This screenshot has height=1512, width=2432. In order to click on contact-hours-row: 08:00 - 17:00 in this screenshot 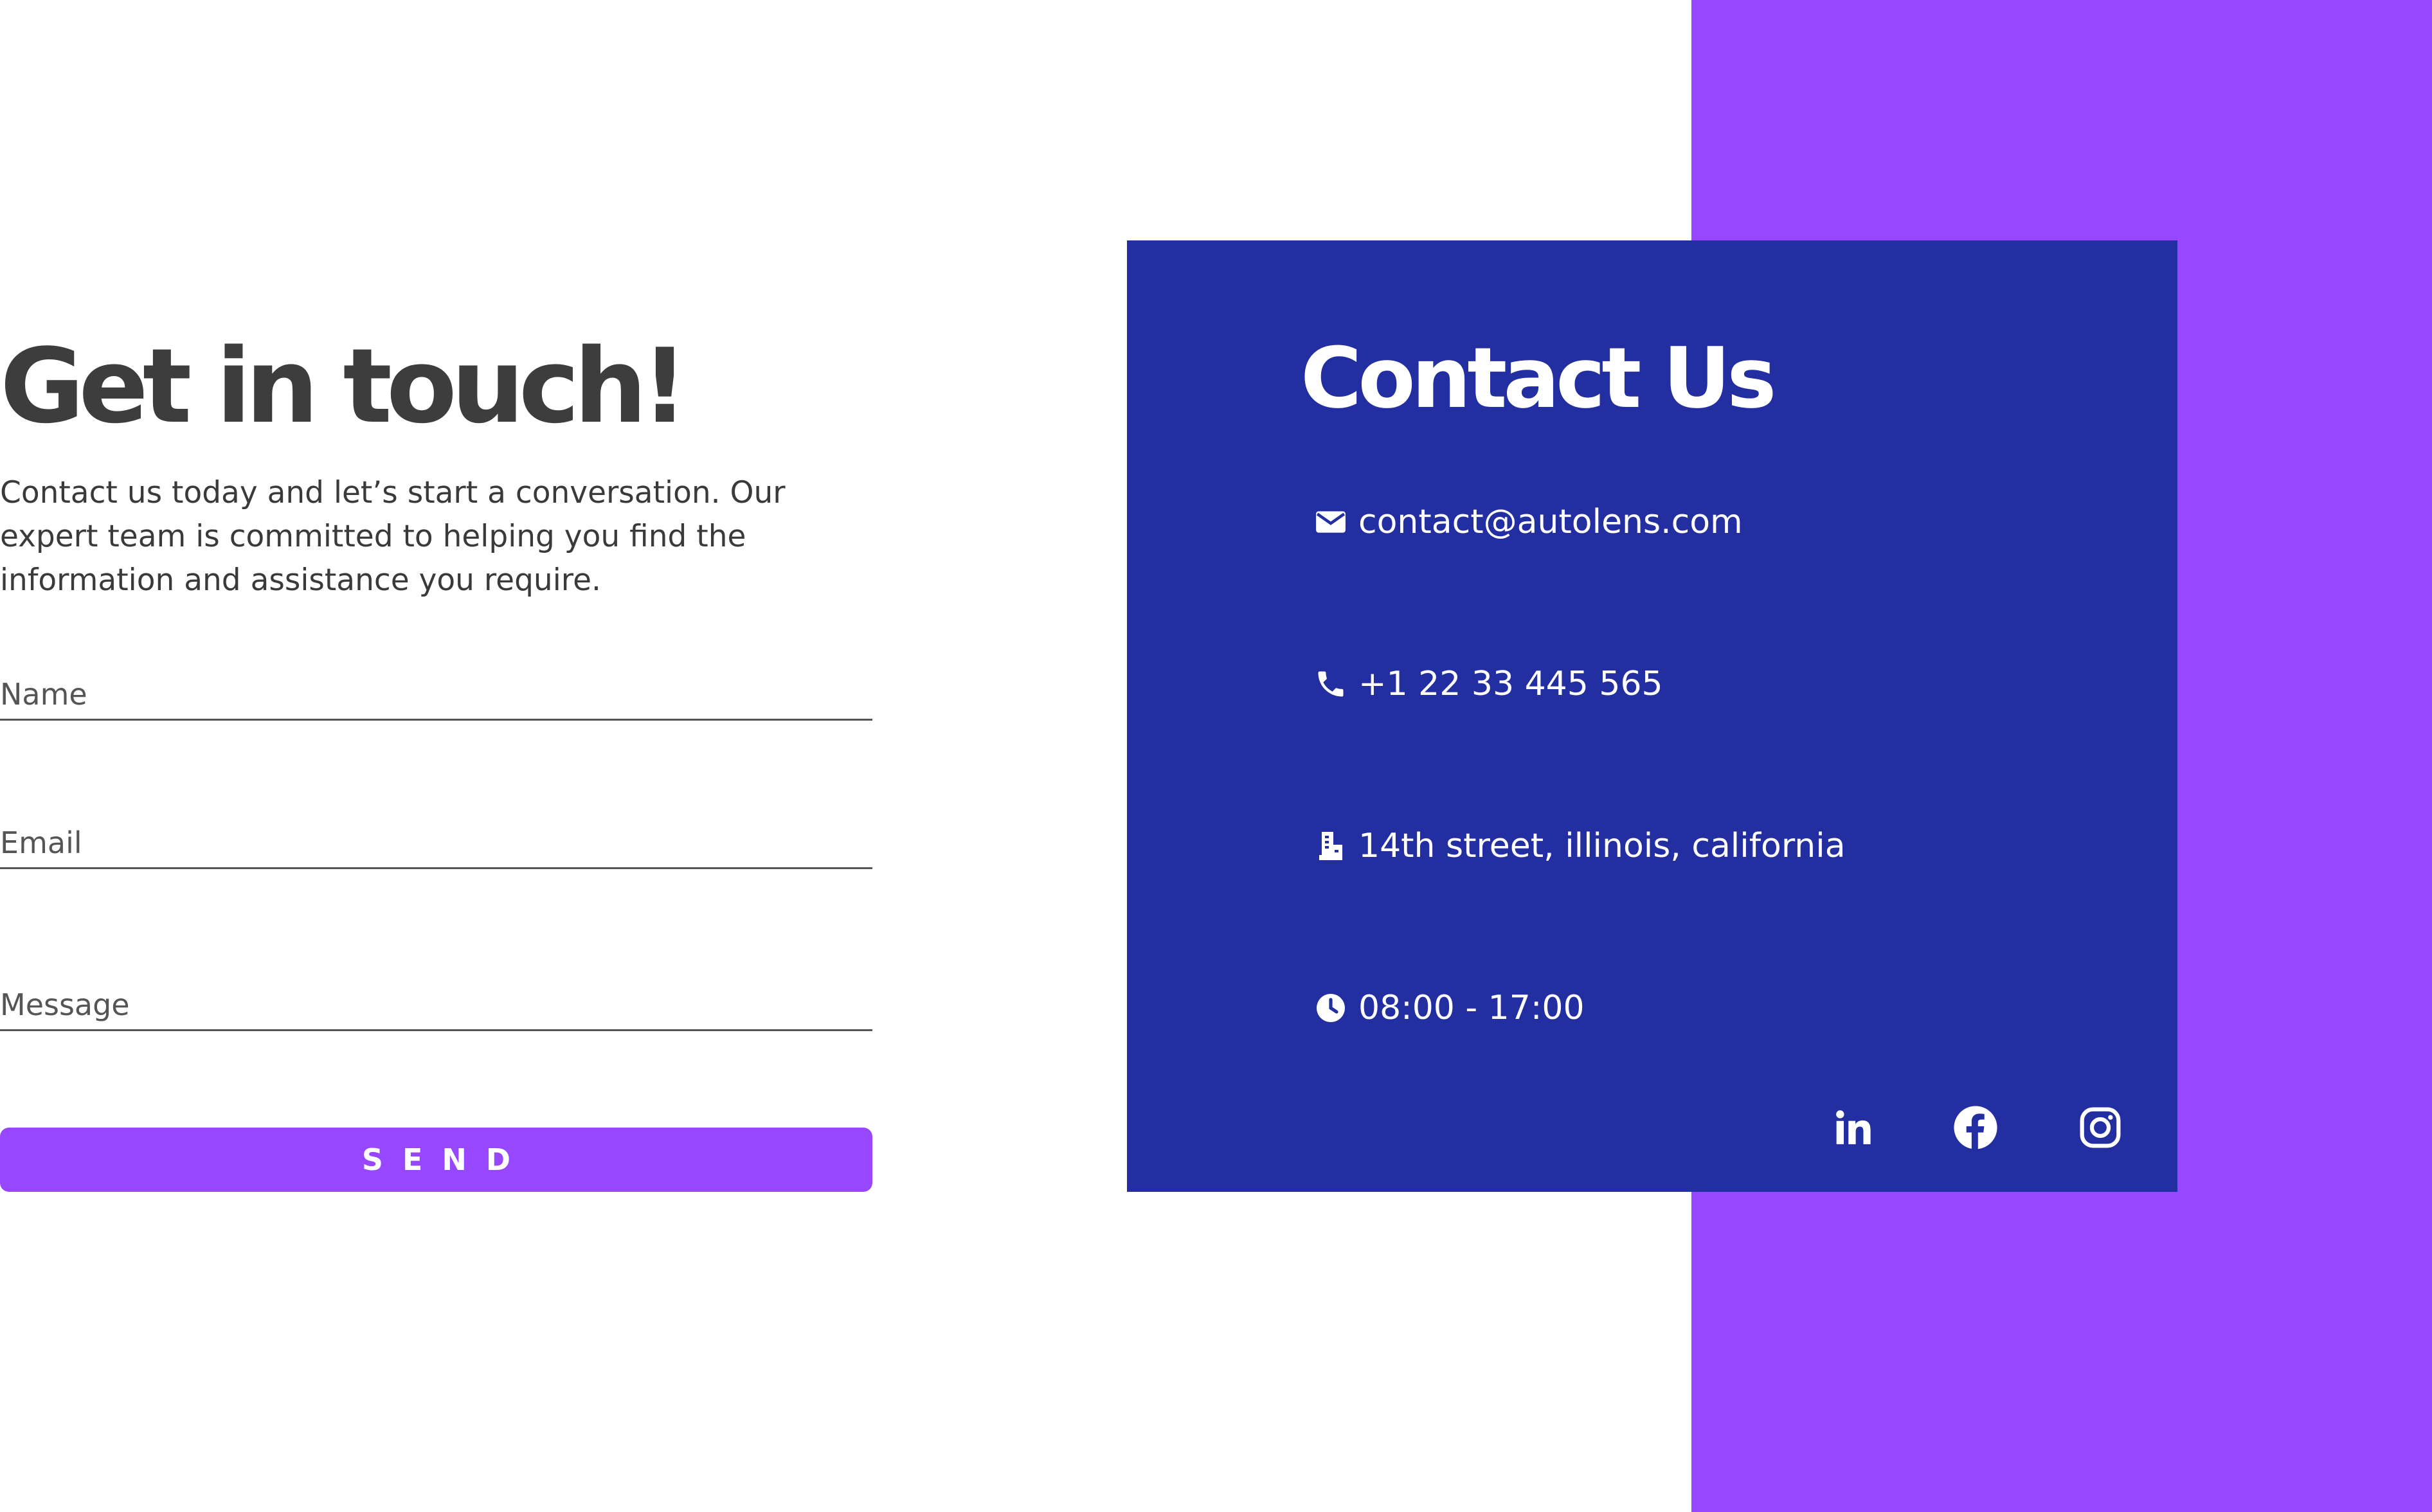, I will do `click(1449, 1008)`.